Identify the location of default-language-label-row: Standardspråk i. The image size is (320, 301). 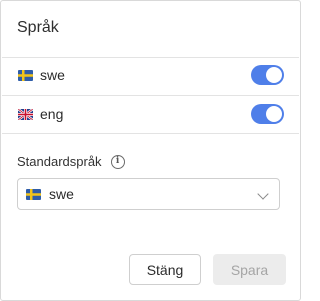
(71, 161).